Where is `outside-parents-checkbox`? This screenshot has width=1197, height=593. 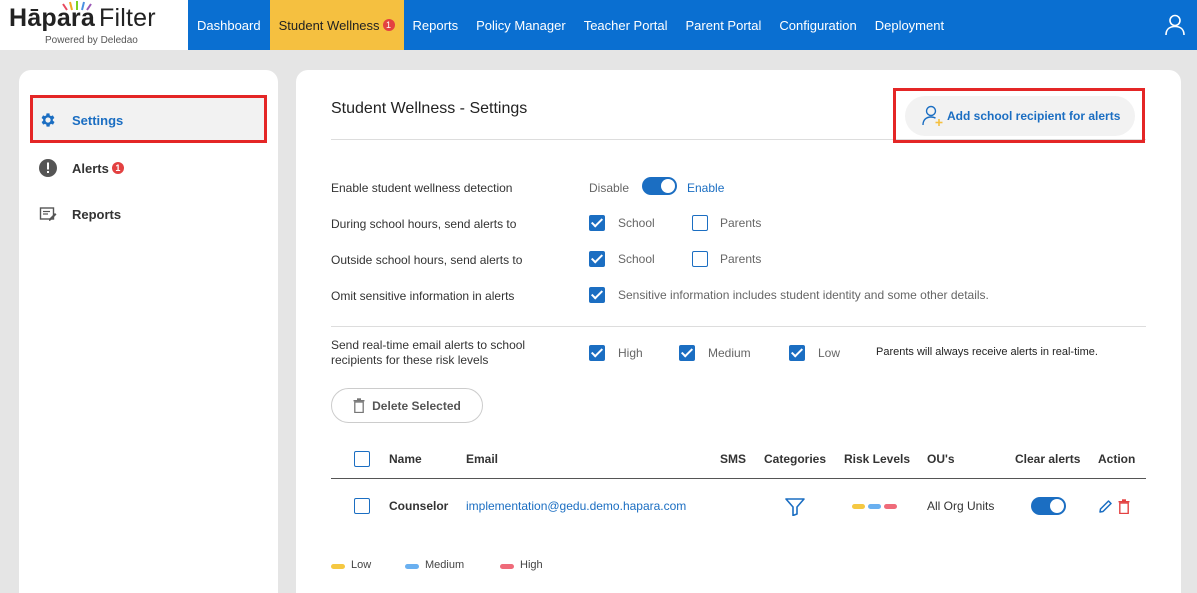 outside-parents-checkbox is located at coordinates (700, 259).